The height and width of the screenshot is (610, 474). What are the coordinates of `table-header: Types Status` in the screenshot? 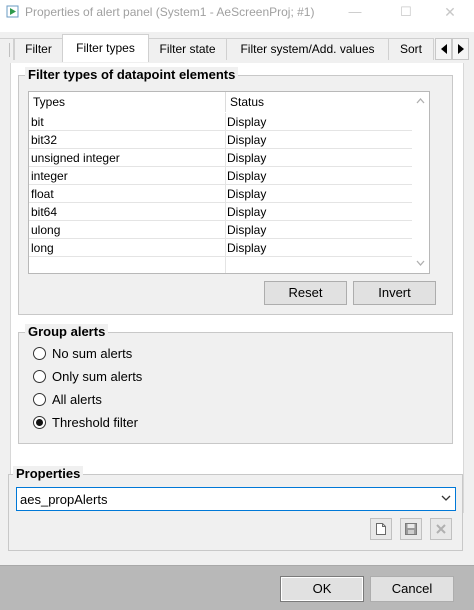 It's located at (224, 102).